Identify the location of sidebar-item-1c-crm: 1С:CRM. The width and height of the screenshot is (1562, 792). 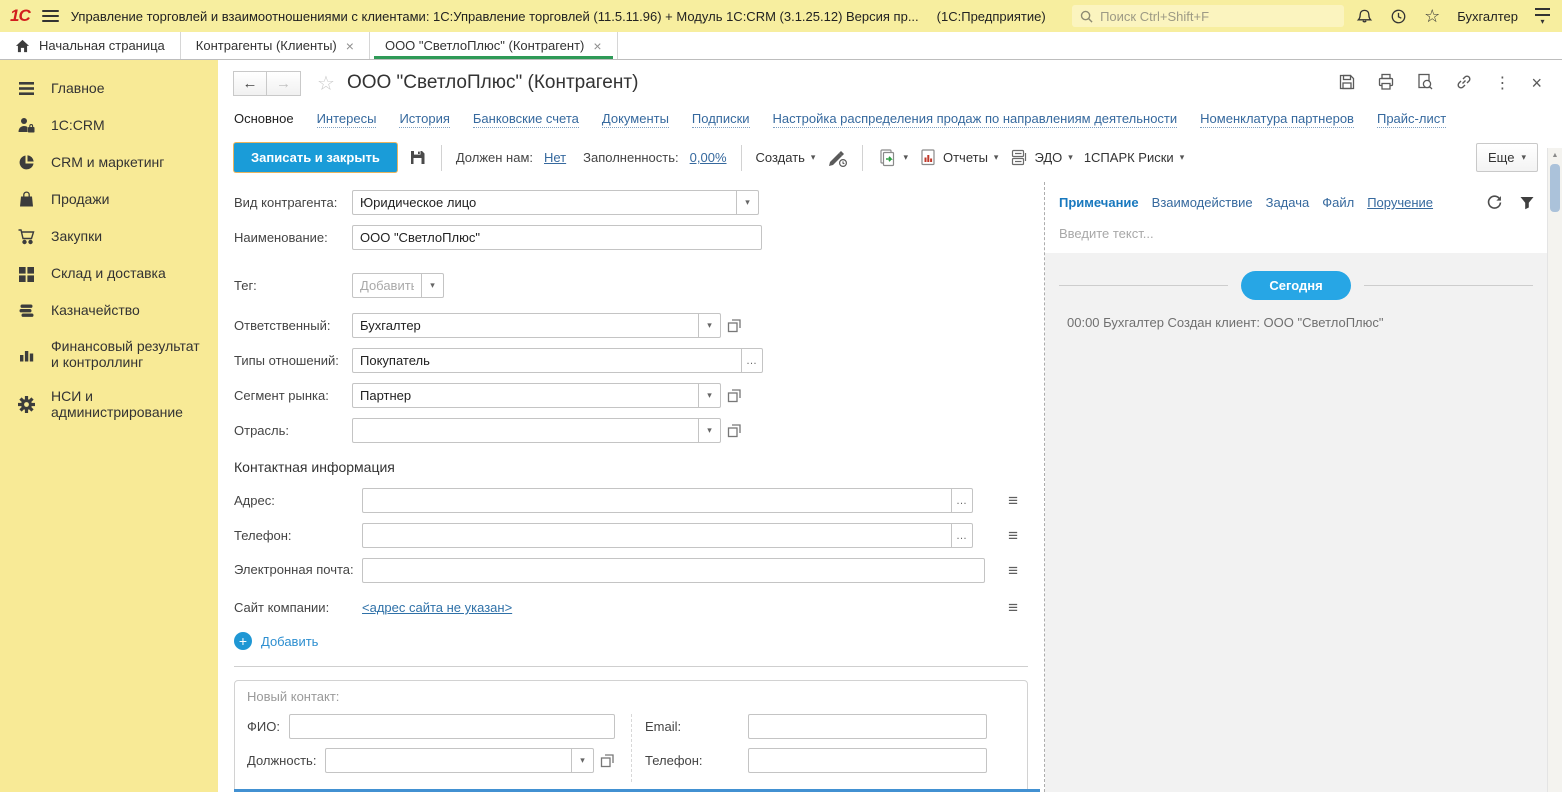
(109, 125).